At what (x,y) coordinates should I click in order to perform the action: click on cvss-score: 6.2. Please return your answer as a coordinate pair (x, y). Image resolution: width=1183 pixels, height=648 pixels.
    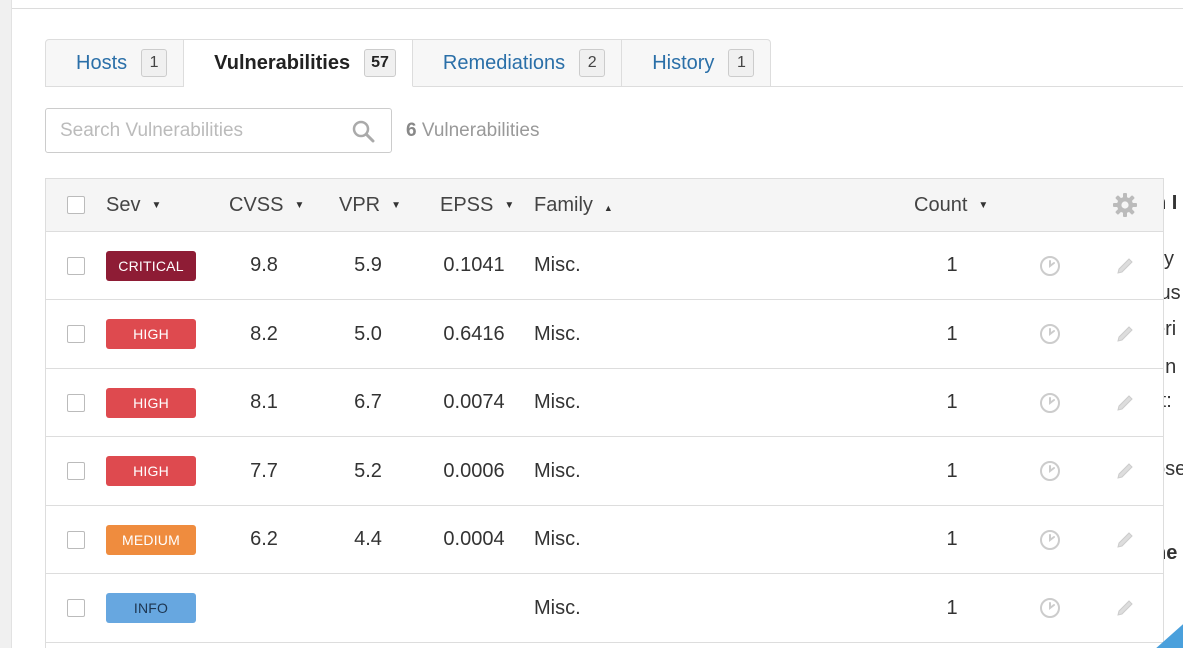
    Looking at the image, I should click on (264, 539).